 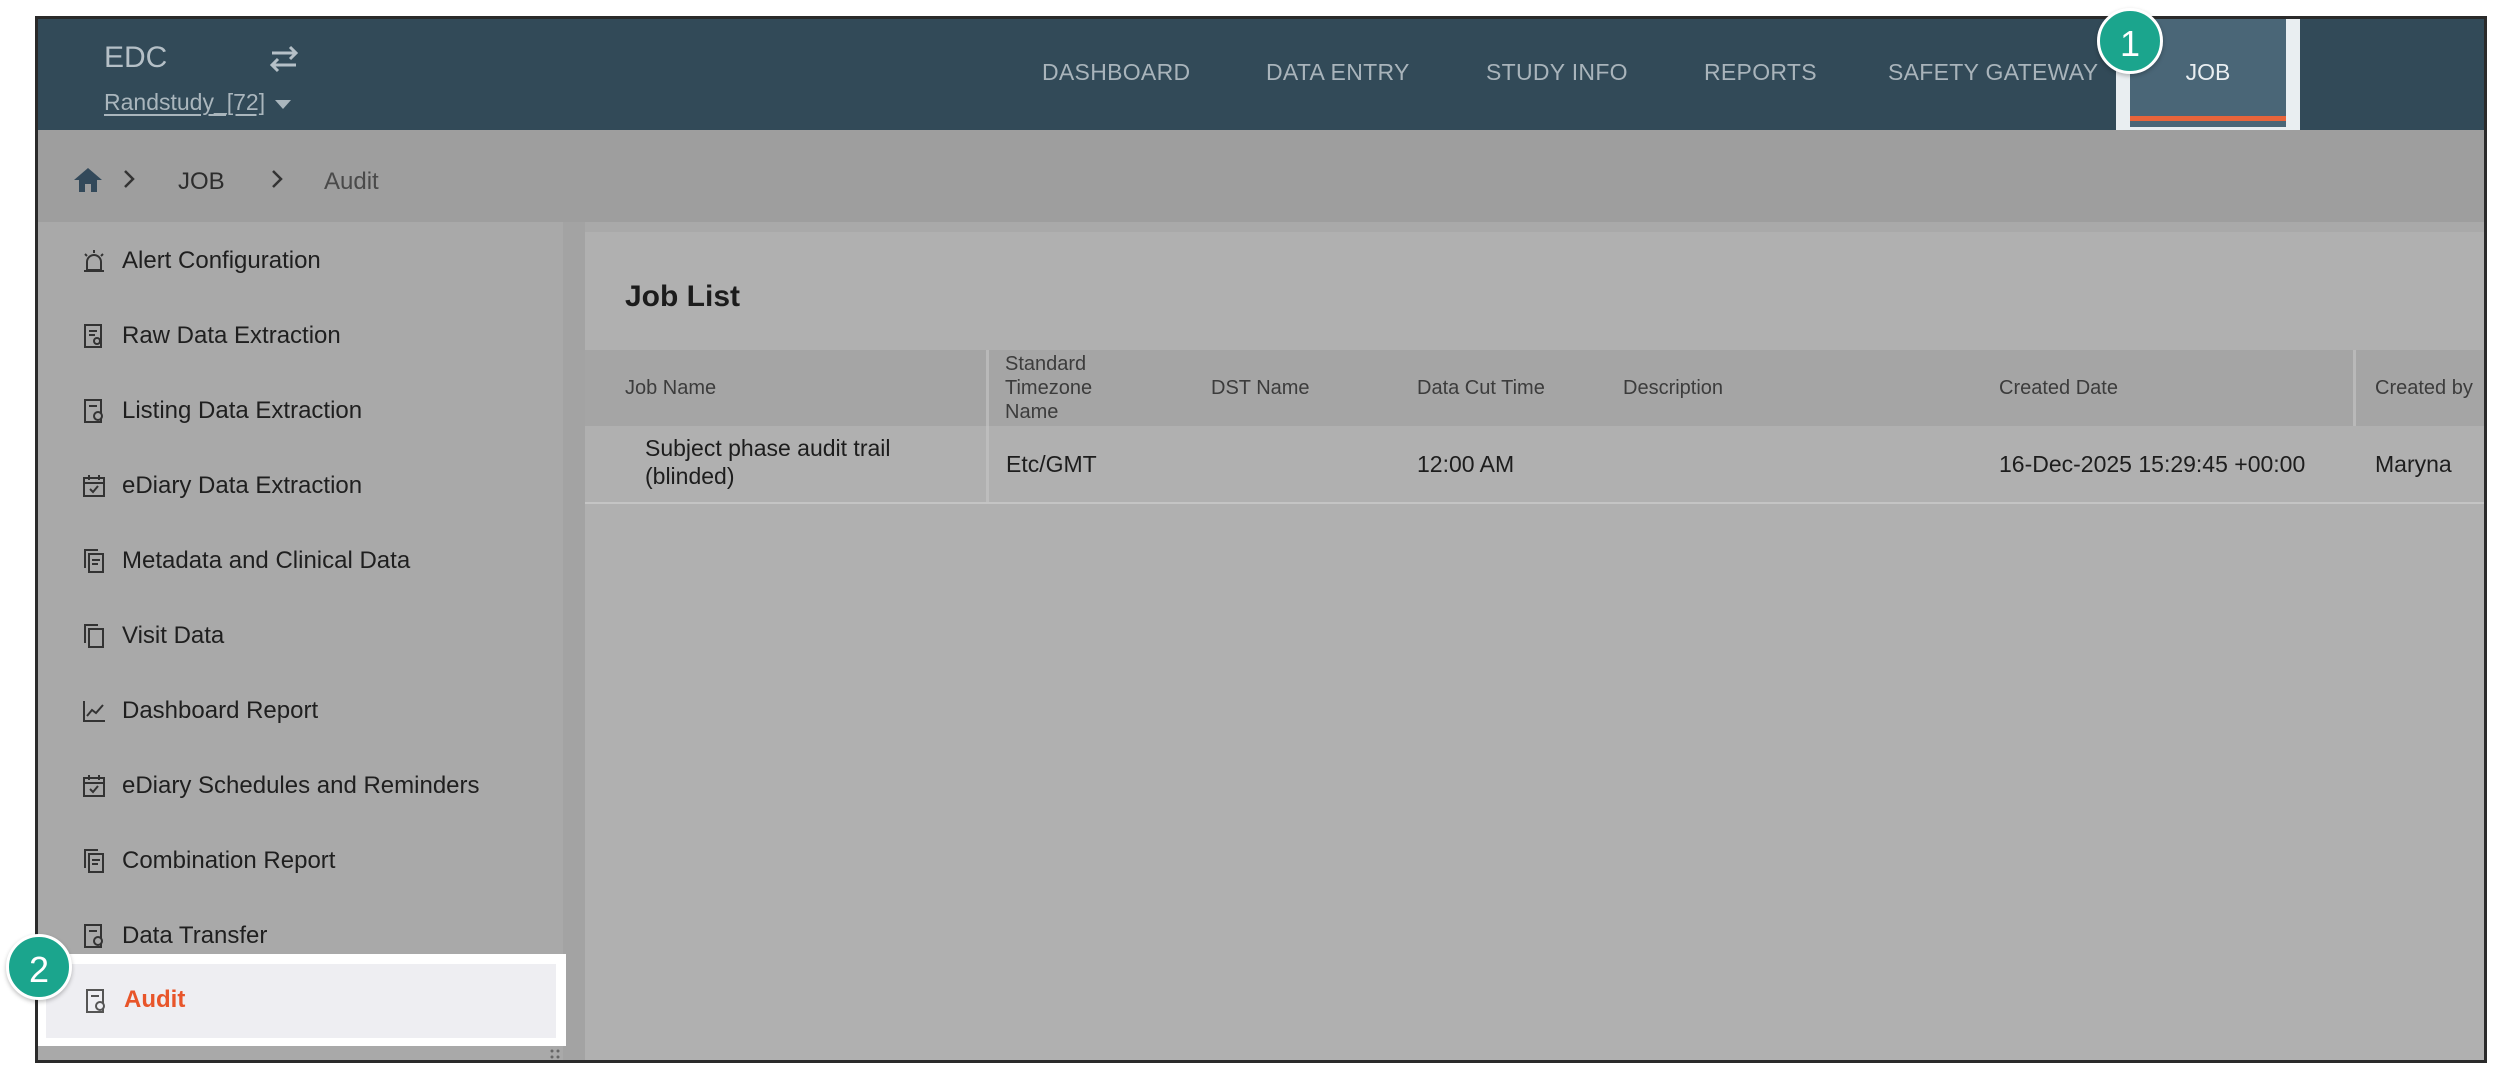 I want to click on cell-data-cut-time: 12:00 AM, so click(x=1466, y=464).